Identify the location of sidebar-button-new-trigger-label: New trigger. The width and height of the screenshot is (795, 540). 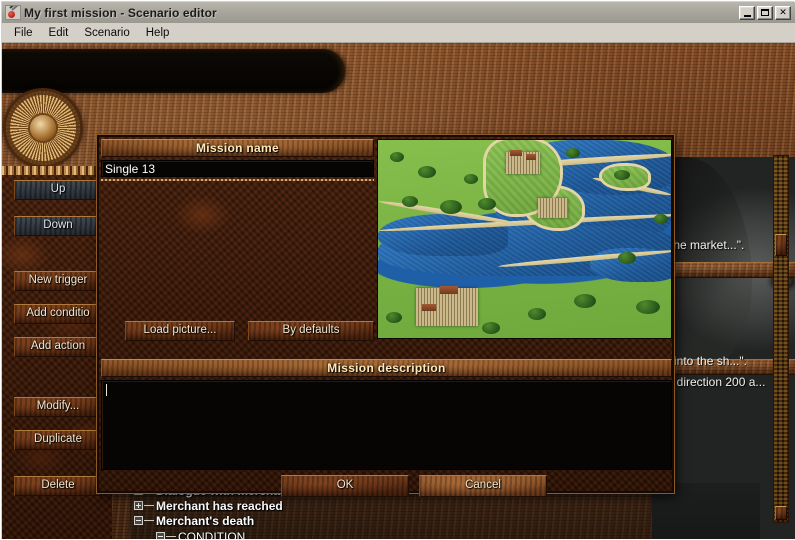
(58, 280).